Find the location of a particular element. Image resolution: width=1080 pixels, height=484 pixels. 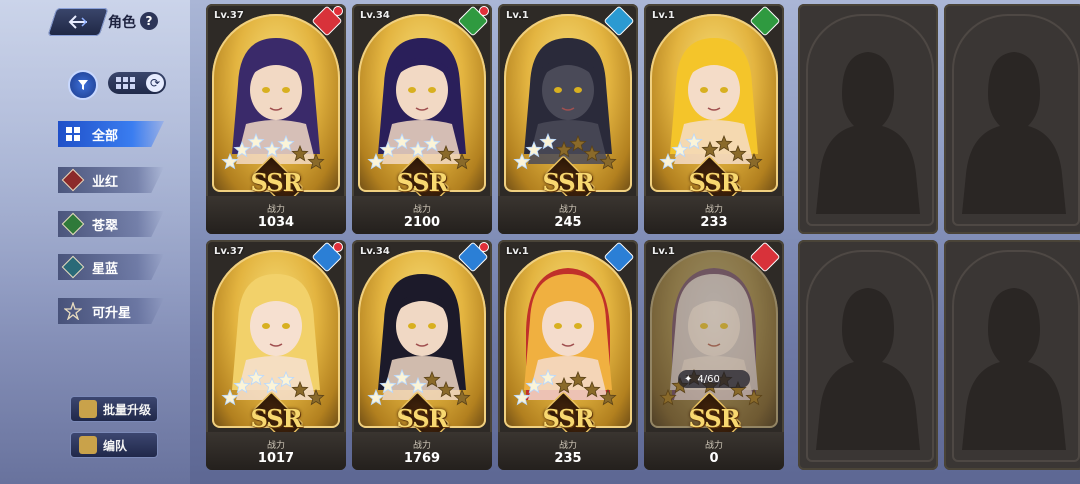

category-tab-4: 可升星 is located at coordinates (111, 311).